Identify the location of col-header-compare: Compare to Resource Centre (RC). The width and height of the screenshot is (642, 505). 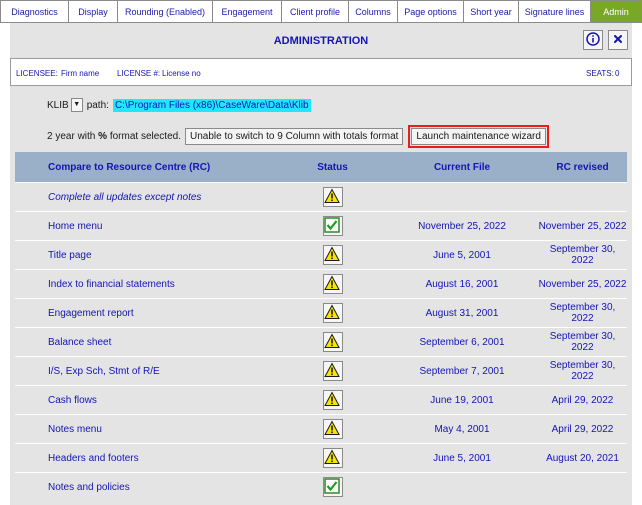
(147, 167).